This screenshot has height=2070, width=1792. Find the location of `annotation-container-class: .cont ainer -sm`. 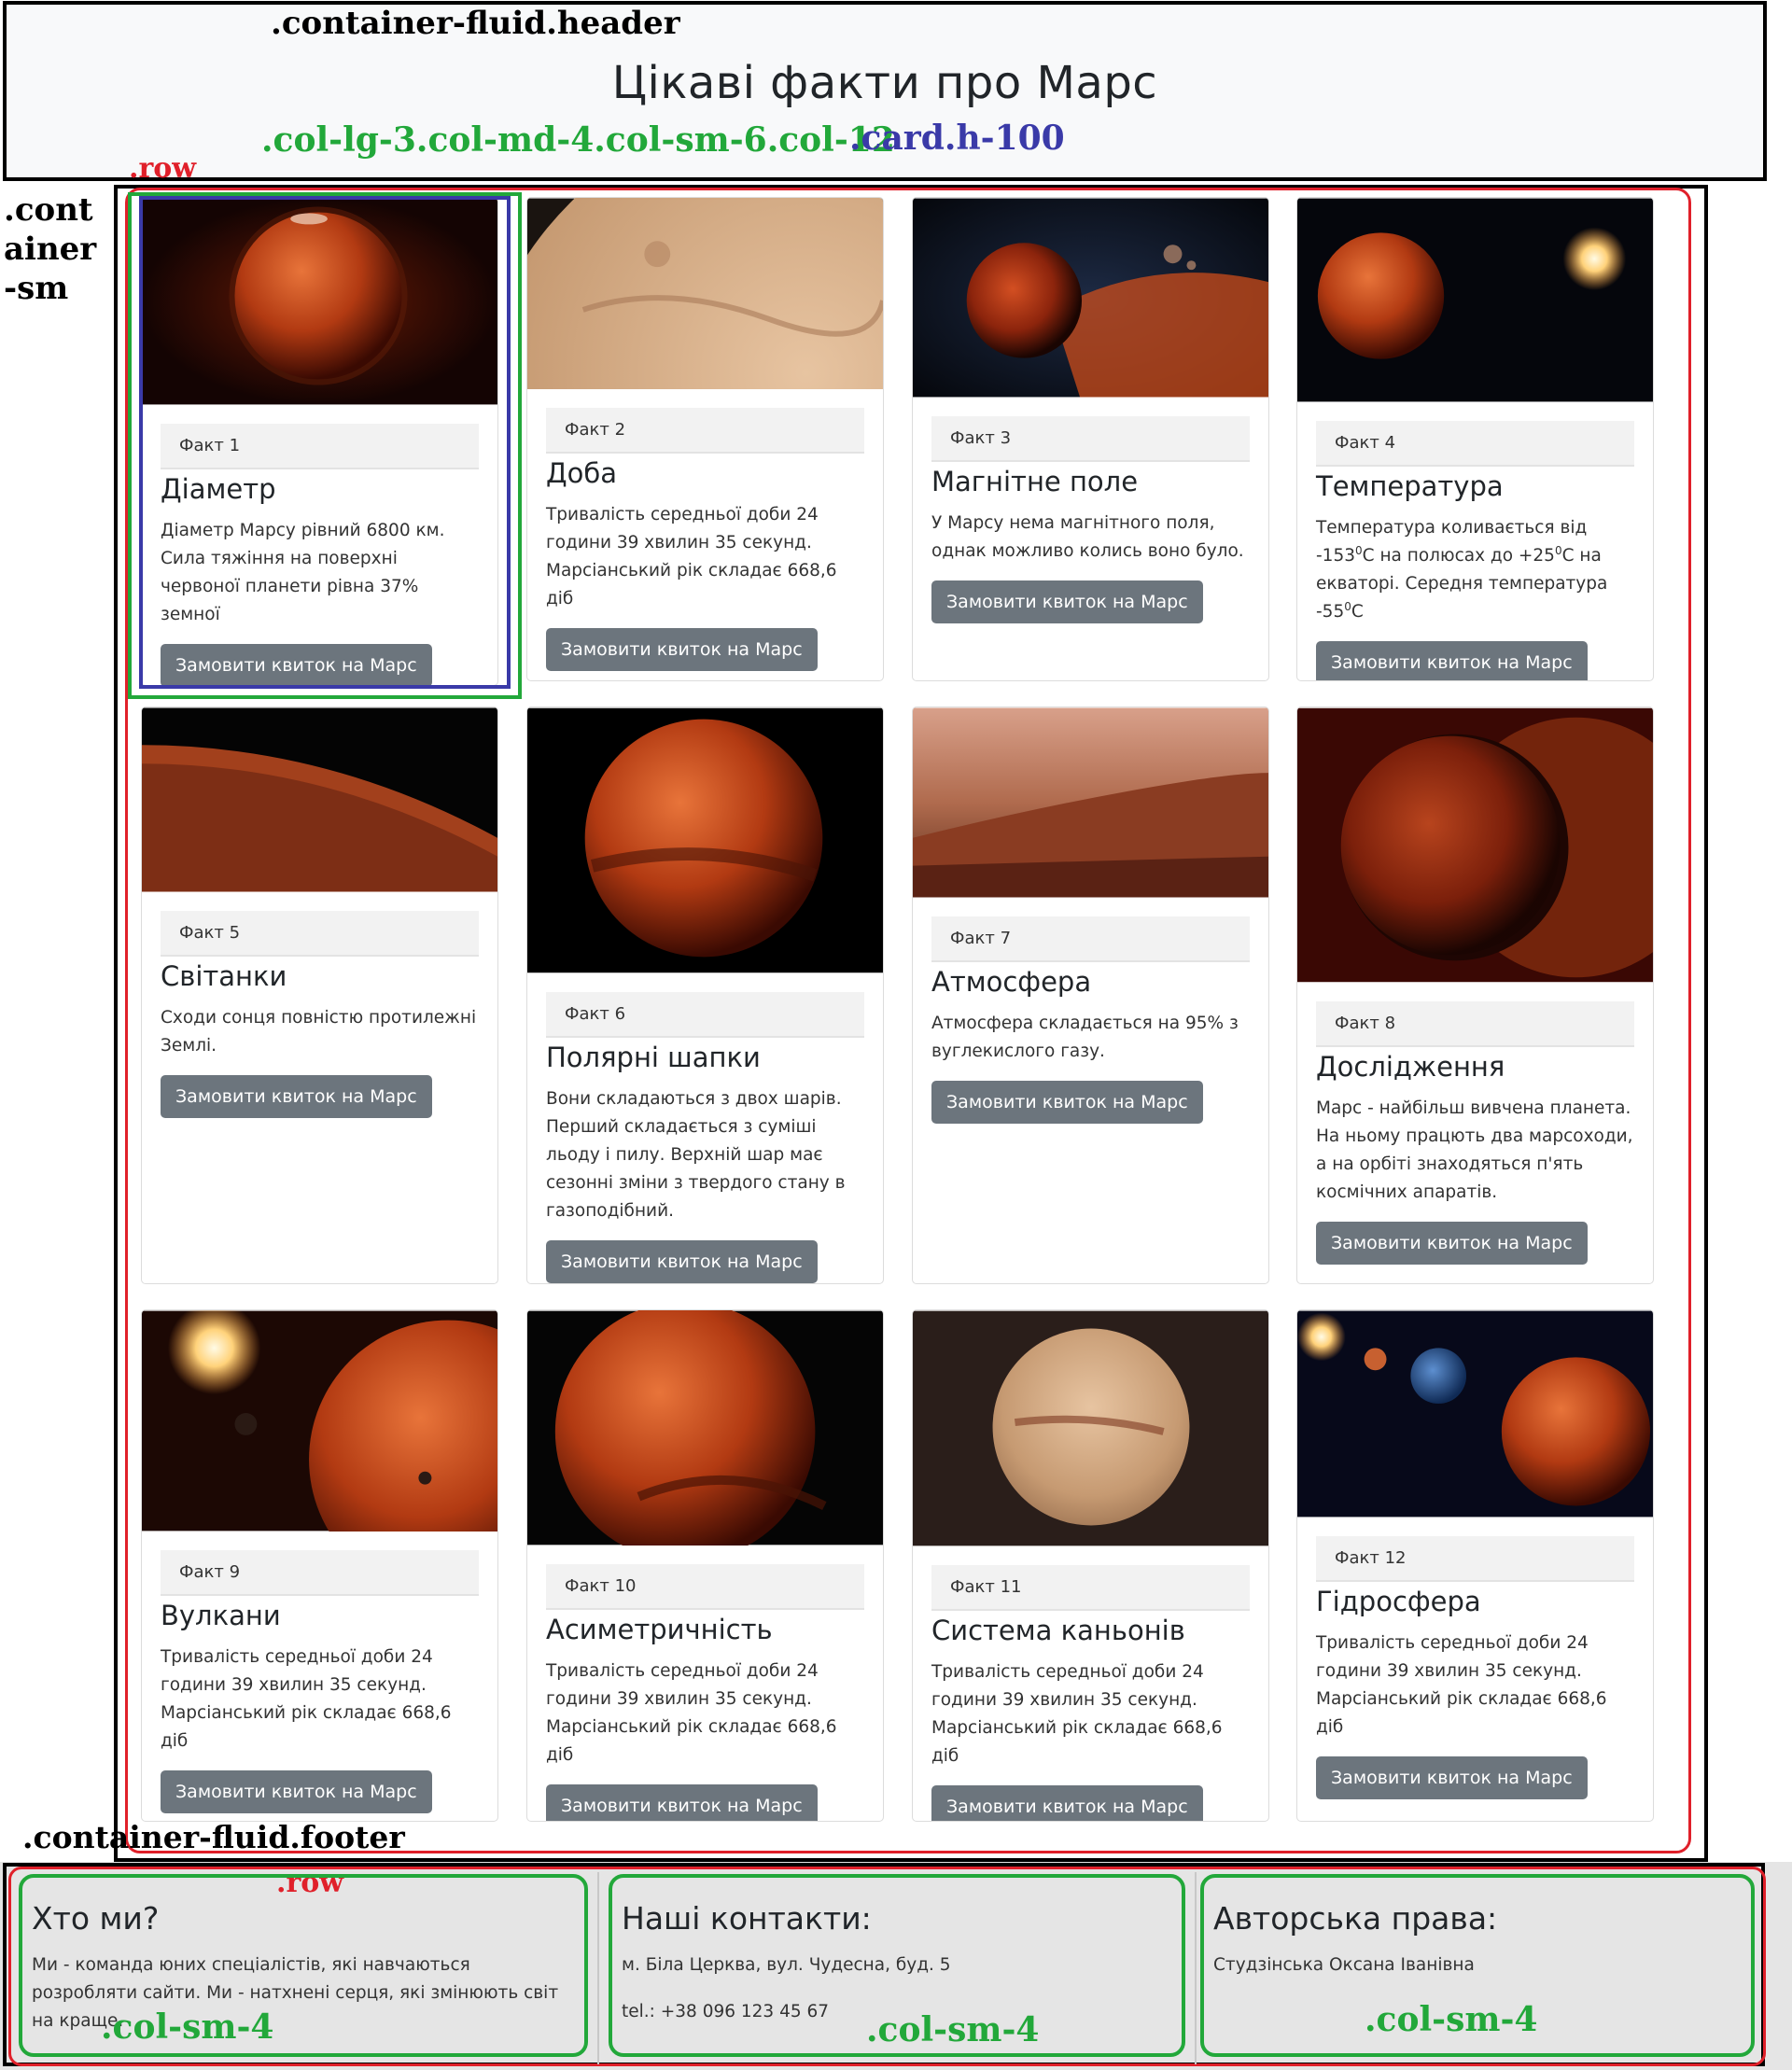

annotation-container-class: .cont ainer -sm is located at coordinates (50, 249).